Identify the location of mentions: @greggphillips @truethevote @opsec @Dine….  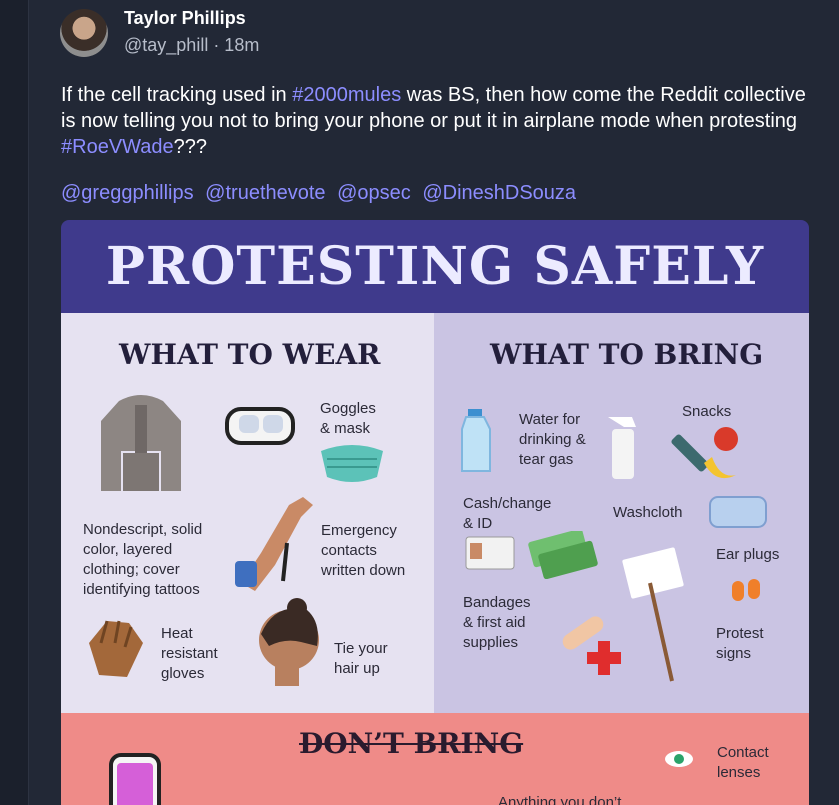
(321, 193).